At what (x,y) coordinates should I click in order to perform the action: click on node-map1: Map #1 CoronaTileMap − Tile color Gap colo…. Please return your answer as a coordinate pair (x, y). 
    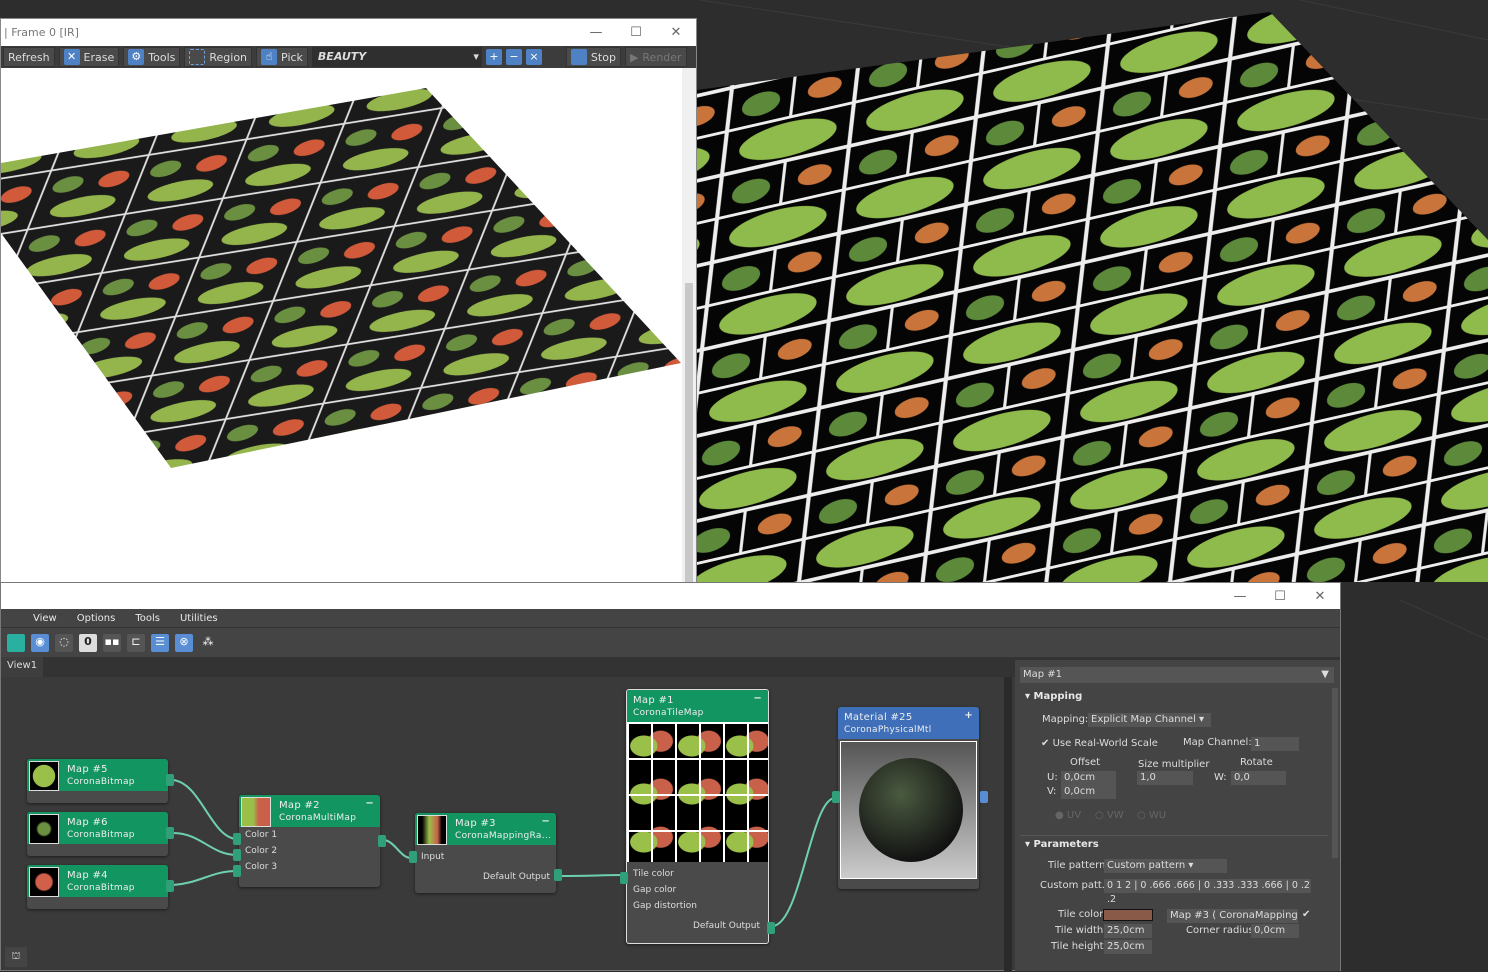
    Looking at the image, I should click on (697, 816).